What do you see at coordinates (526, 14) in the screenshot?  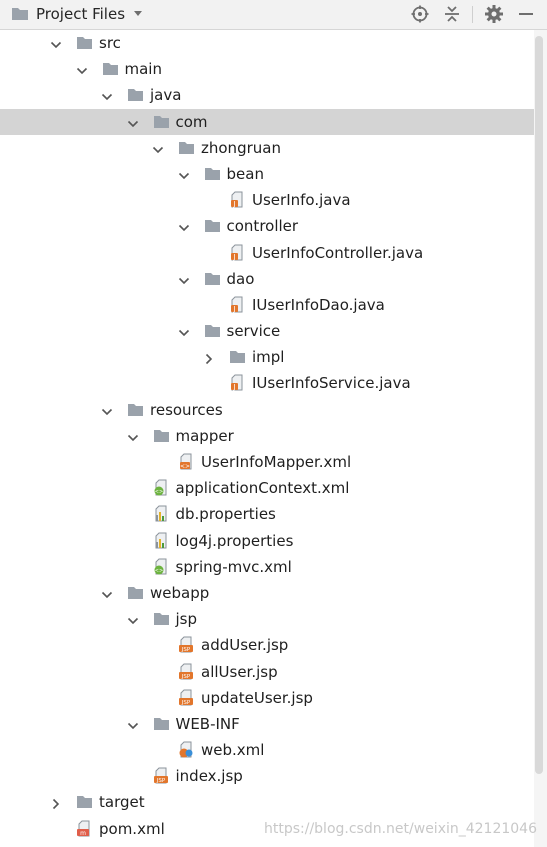 I see `minimize-icon` at bounding box center [526, 14].